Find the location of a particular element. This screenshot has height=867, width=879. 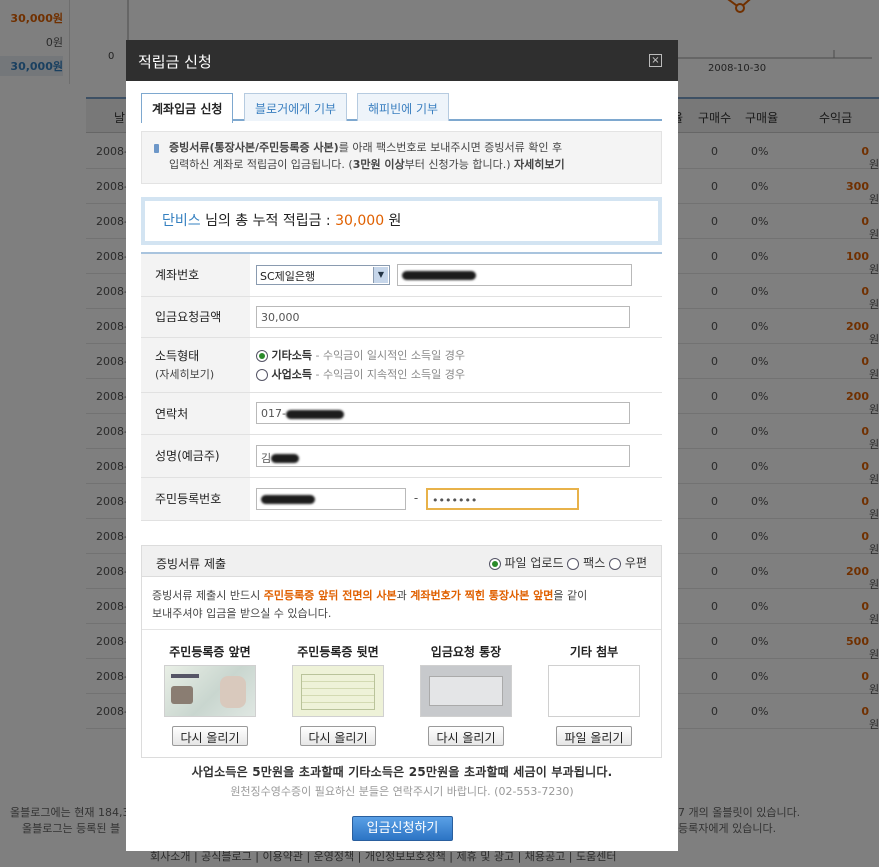

income-details-link: (자세히보기) is located at coordinates (202, 374).